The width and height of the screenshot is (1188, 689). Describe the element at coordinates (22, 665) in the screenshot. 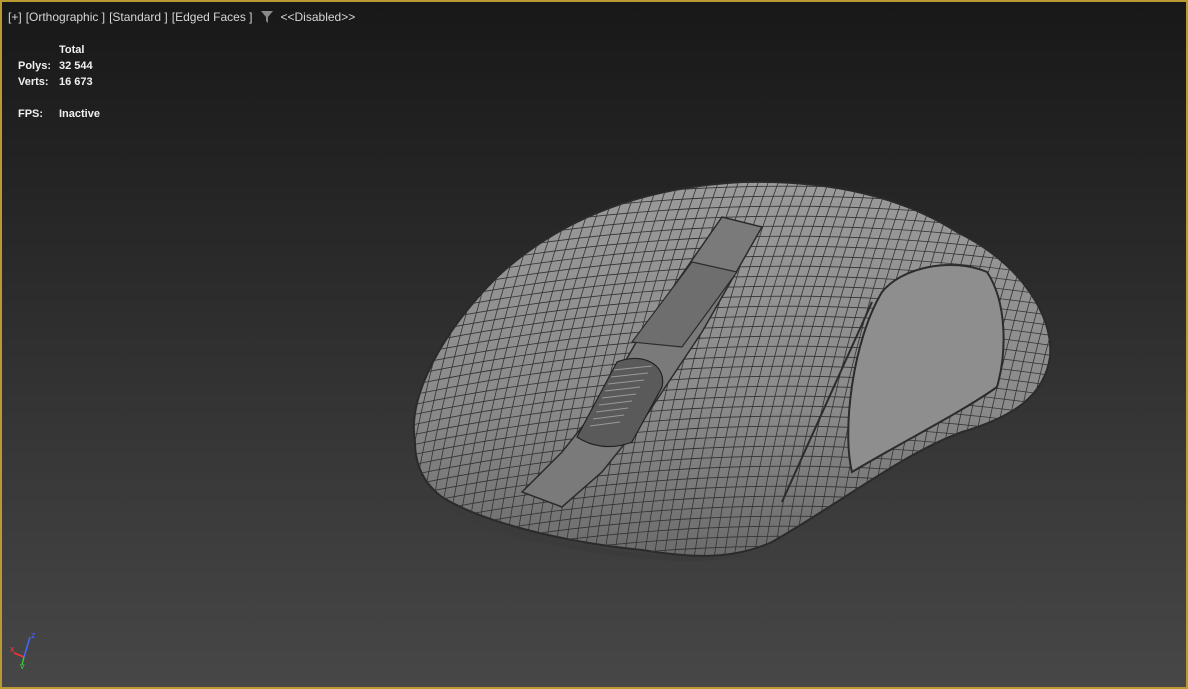

I see `axis-y-label: y` at that location.